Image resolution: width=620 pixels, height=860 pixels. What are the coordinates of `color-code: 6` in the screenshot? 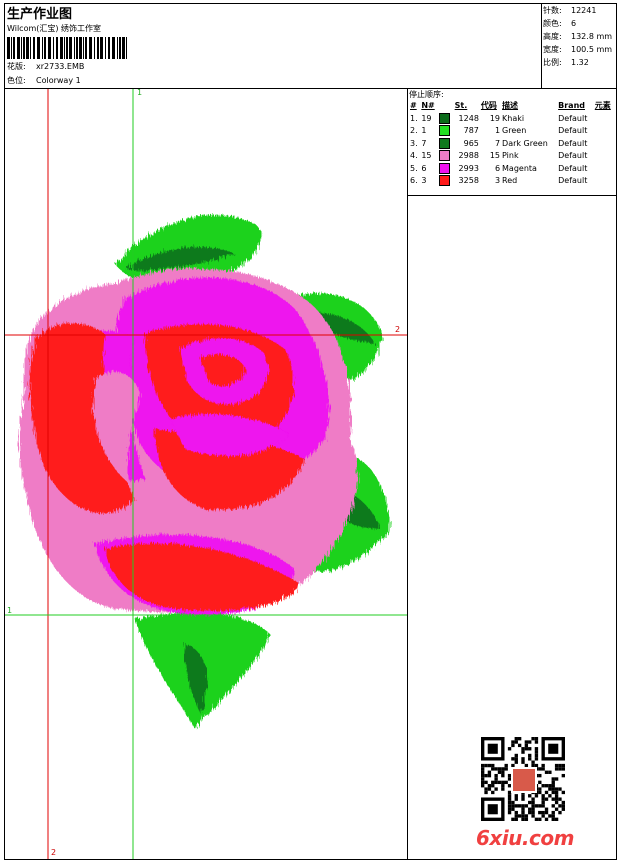 It's located at (497, 168).